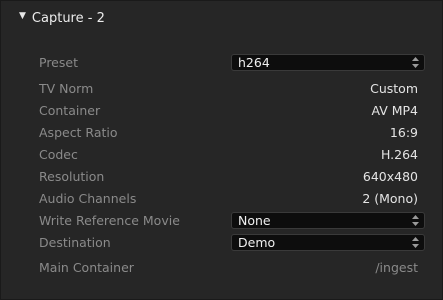 The height and width of the screenshot is (300, 443). I want to click on row-resolution: Resolution 640x480, so click(222, 177).